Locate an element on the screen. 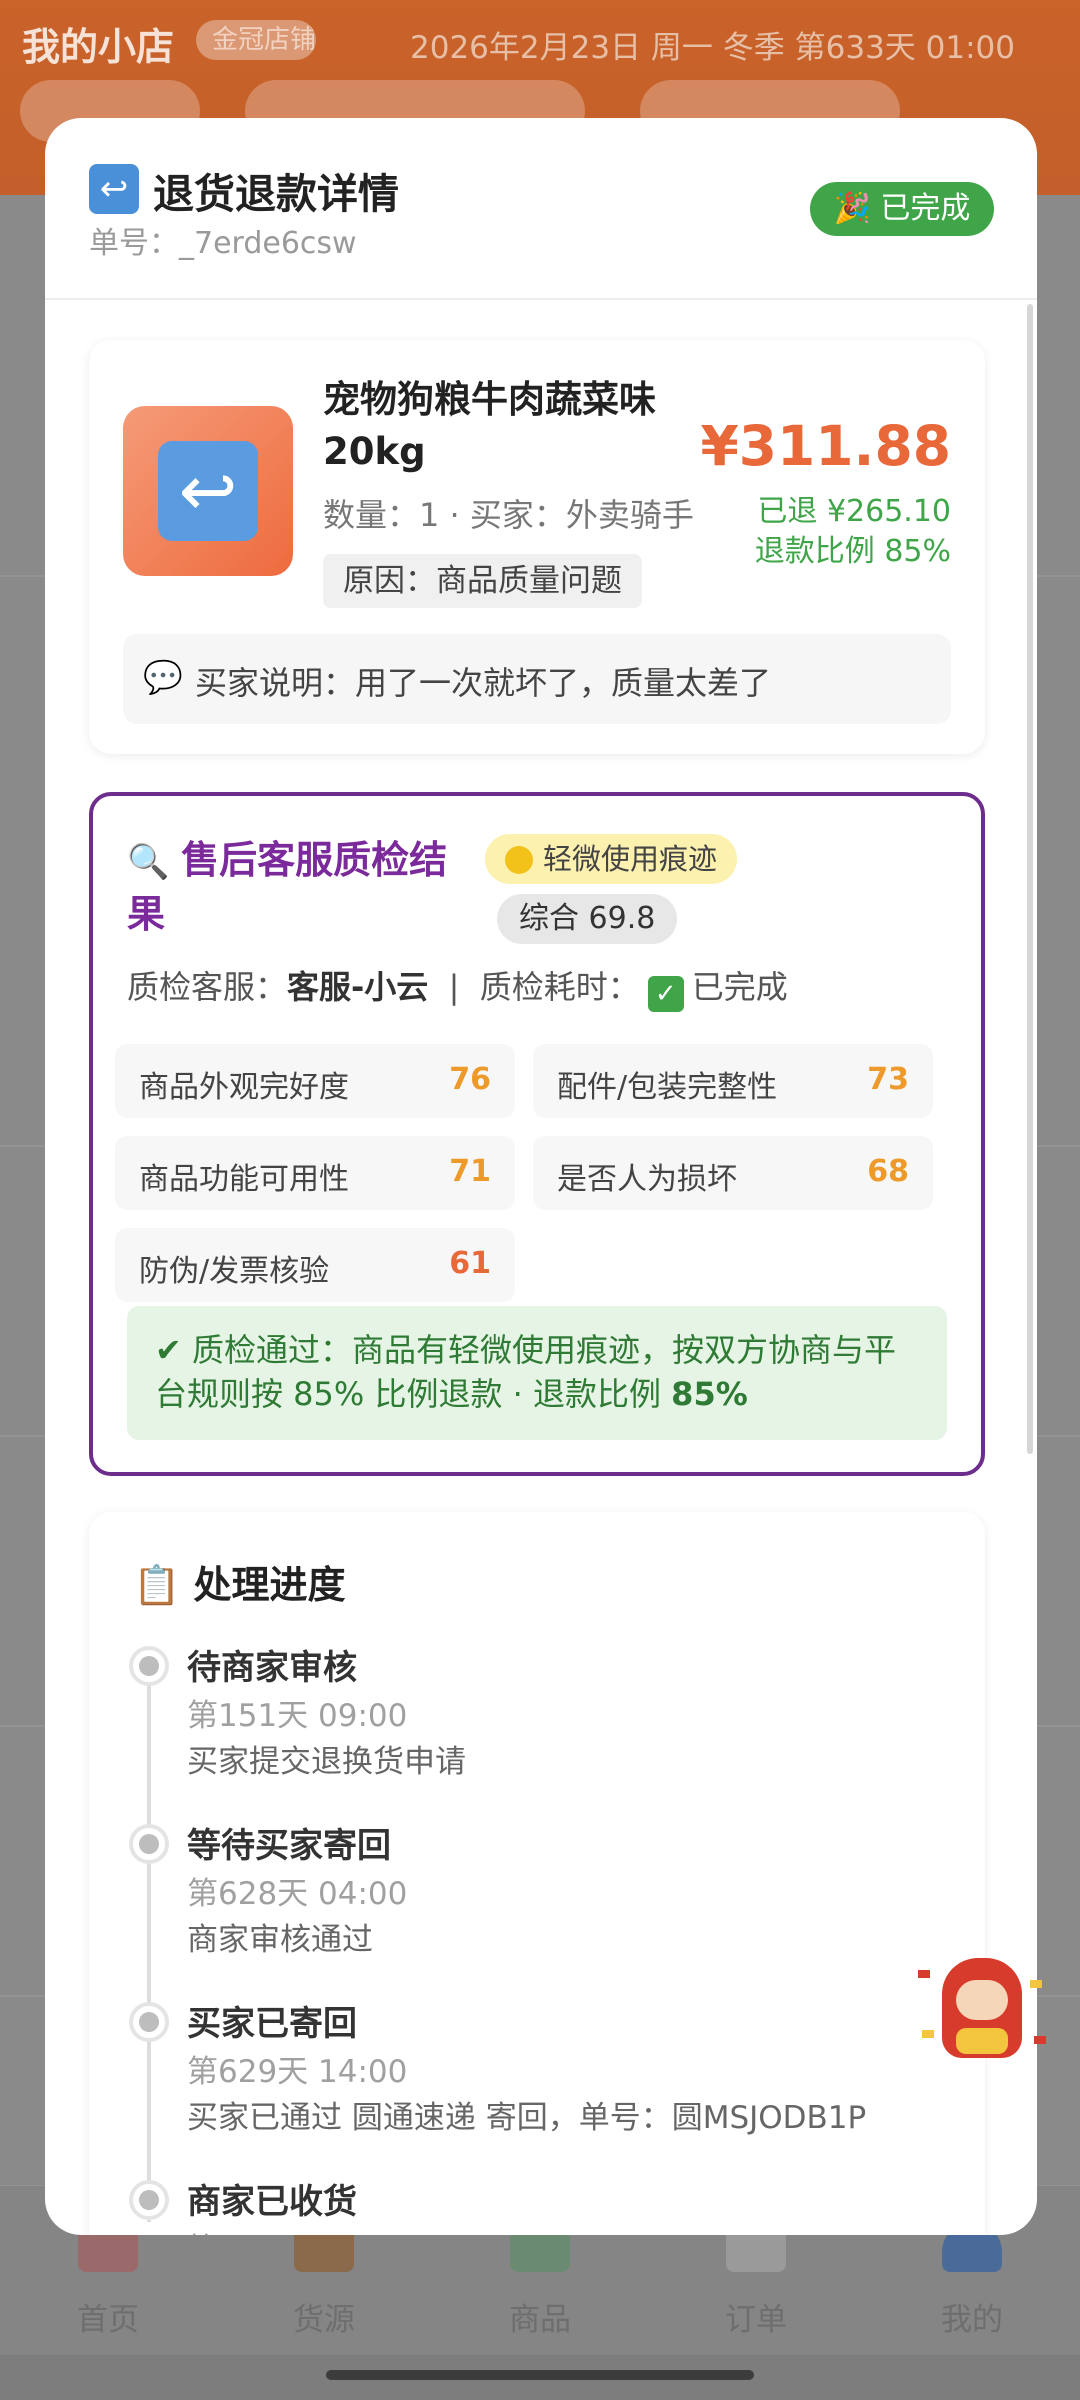 The image size is (1080, 2400). timeline-step: 等待买家寄回 第628天 04:00 商家审核通过 is located at coordinates (537, 1908).